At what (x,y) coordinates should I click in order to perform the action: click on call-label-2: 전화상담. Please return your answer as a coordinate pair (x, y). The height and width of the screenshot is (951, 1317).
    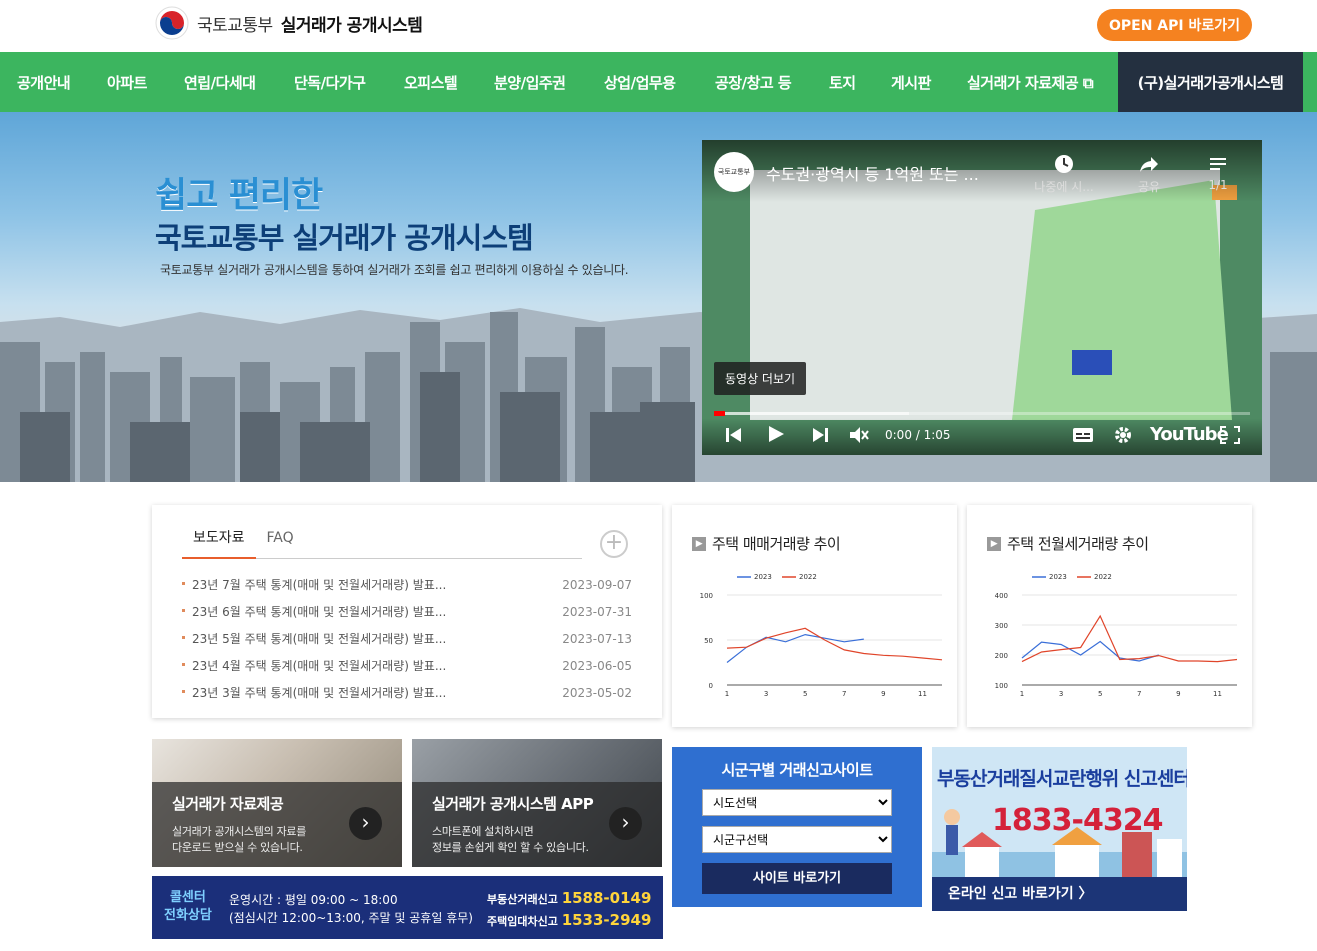
    Looking at the image, I should click on (188, 915).